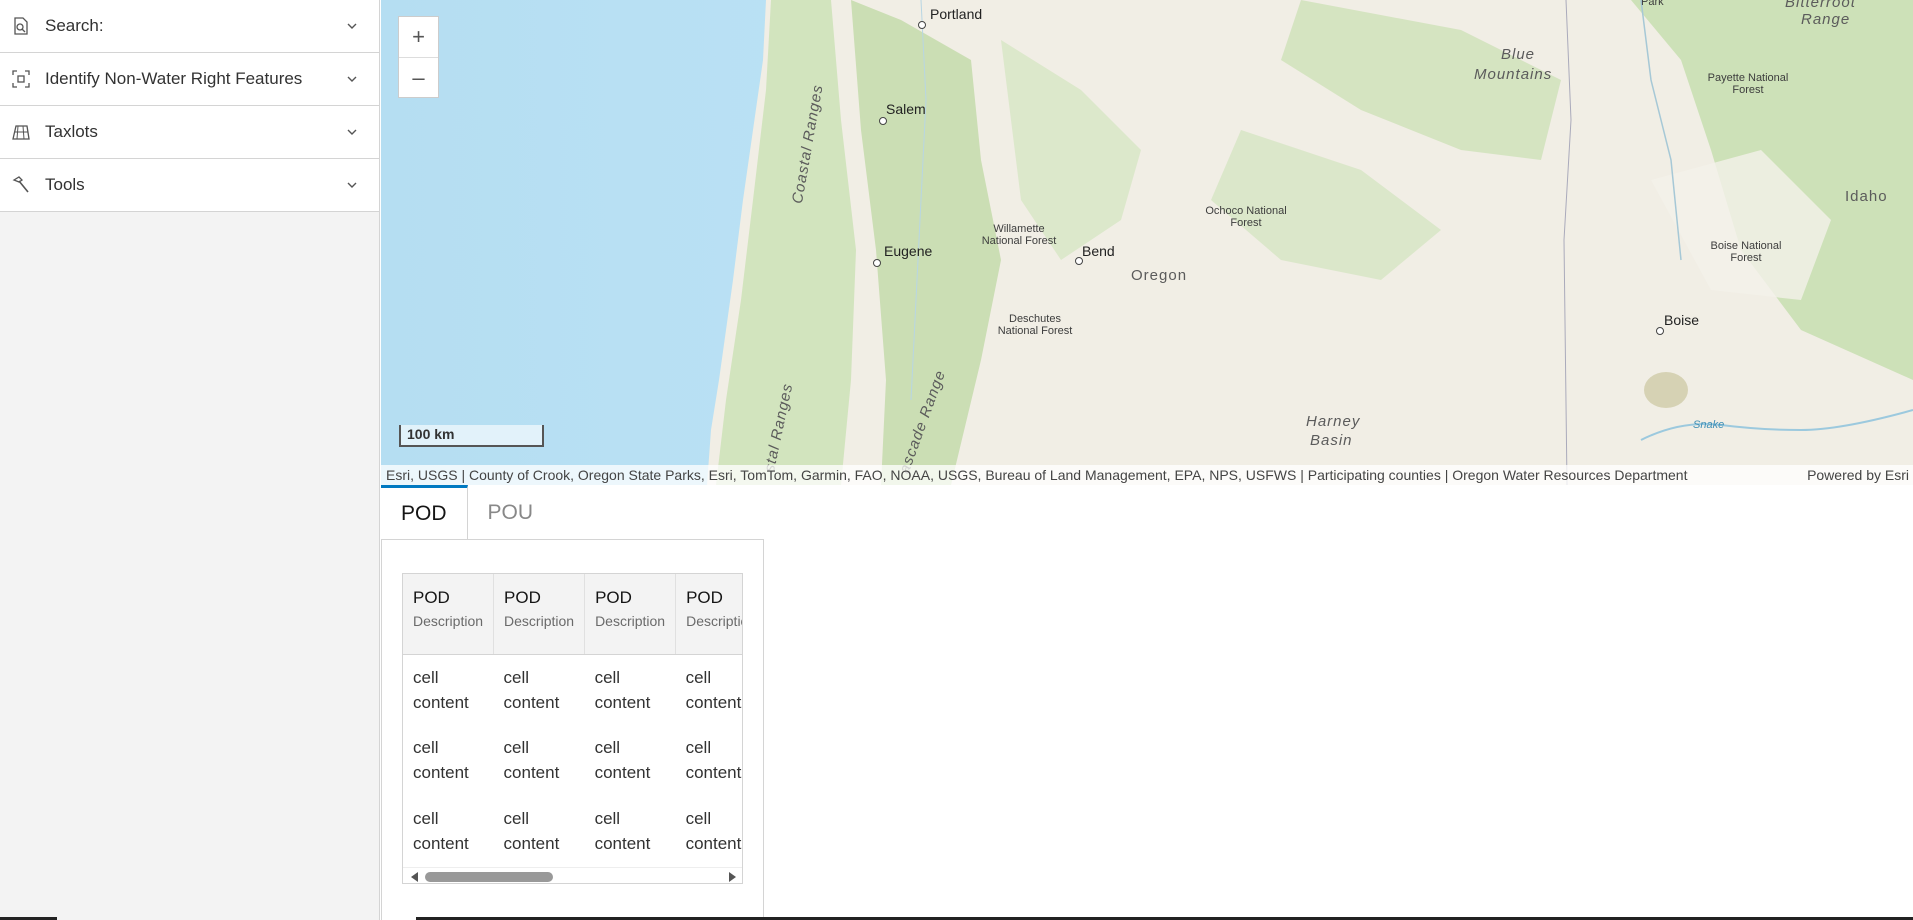  What do you see at coordinates (174, 78) in the screenshot?
I see `accordion-identify-label: Identify Non-Water Right Features` at bounding box center [174, 78].